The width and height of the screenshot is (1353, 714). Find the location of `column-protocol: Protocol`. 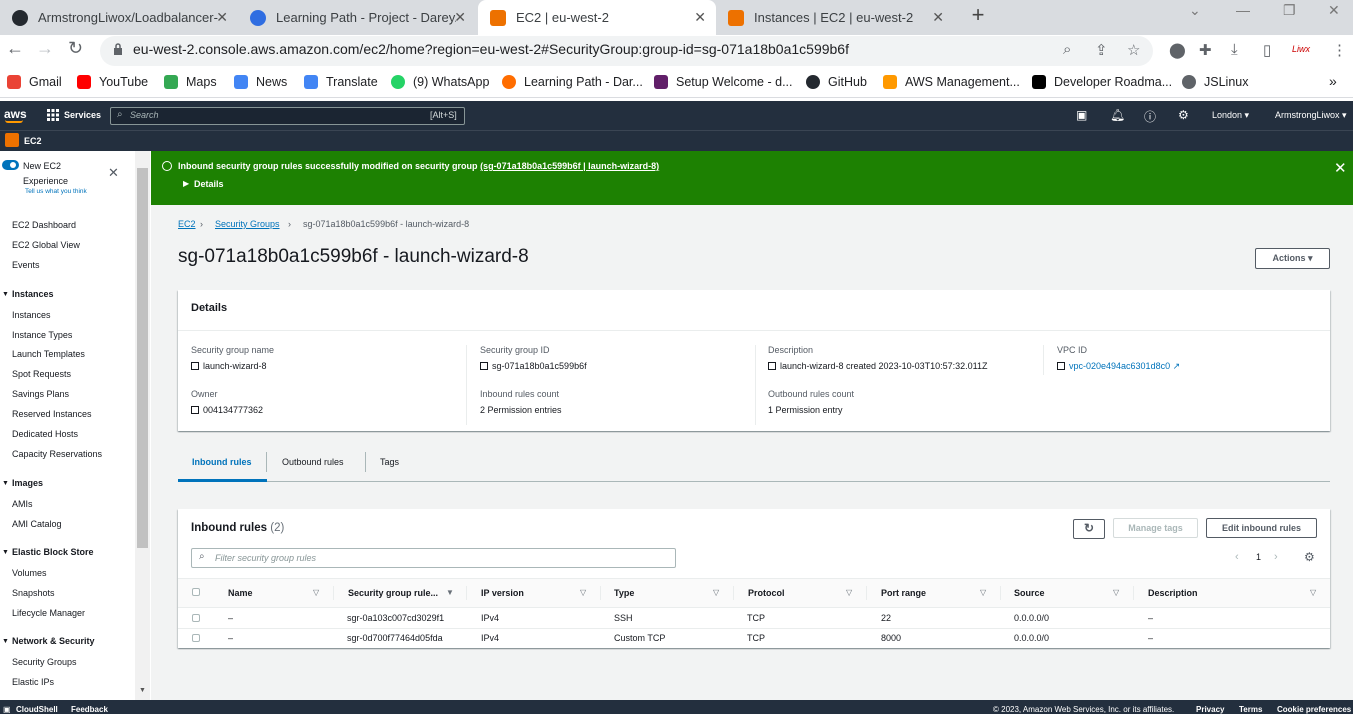

column-protocol: Protocol is located at coordinates (766, 593).